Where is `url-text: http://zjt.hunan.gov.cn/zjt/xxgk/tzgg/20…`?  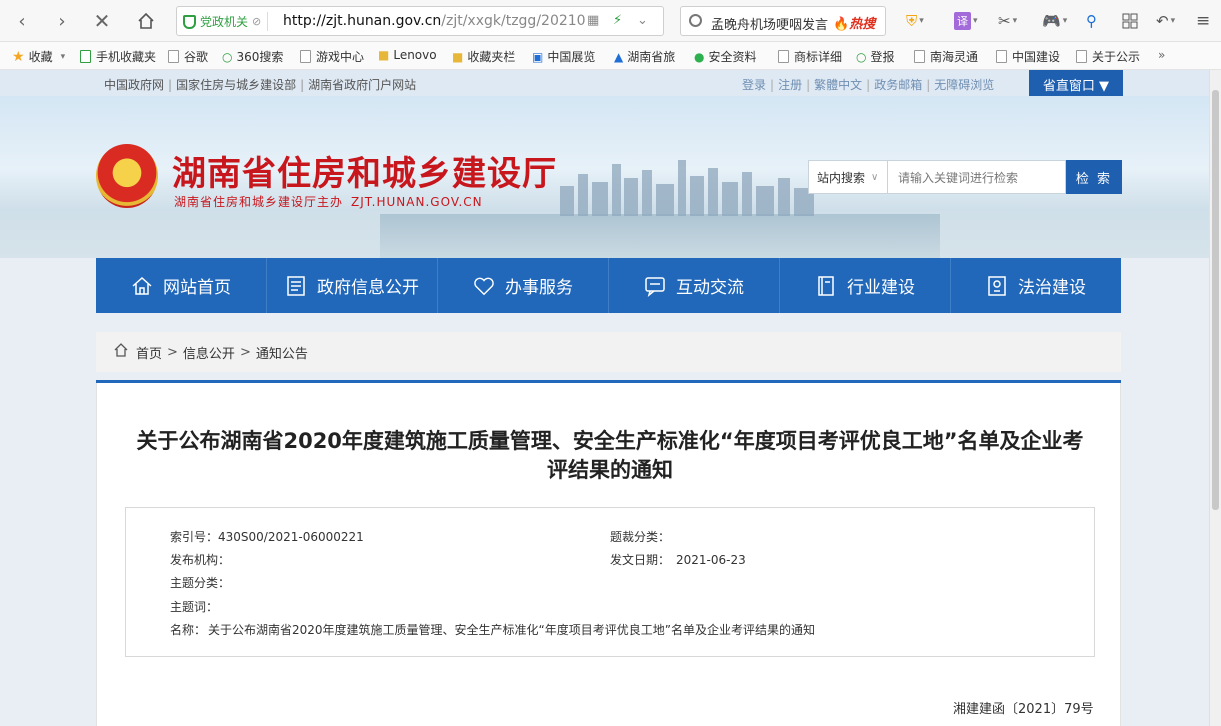
url-text: http://zjt.hunan.gov.cn/zjt/xxgk/tzgg/20… is located at coordinates (434, 21).